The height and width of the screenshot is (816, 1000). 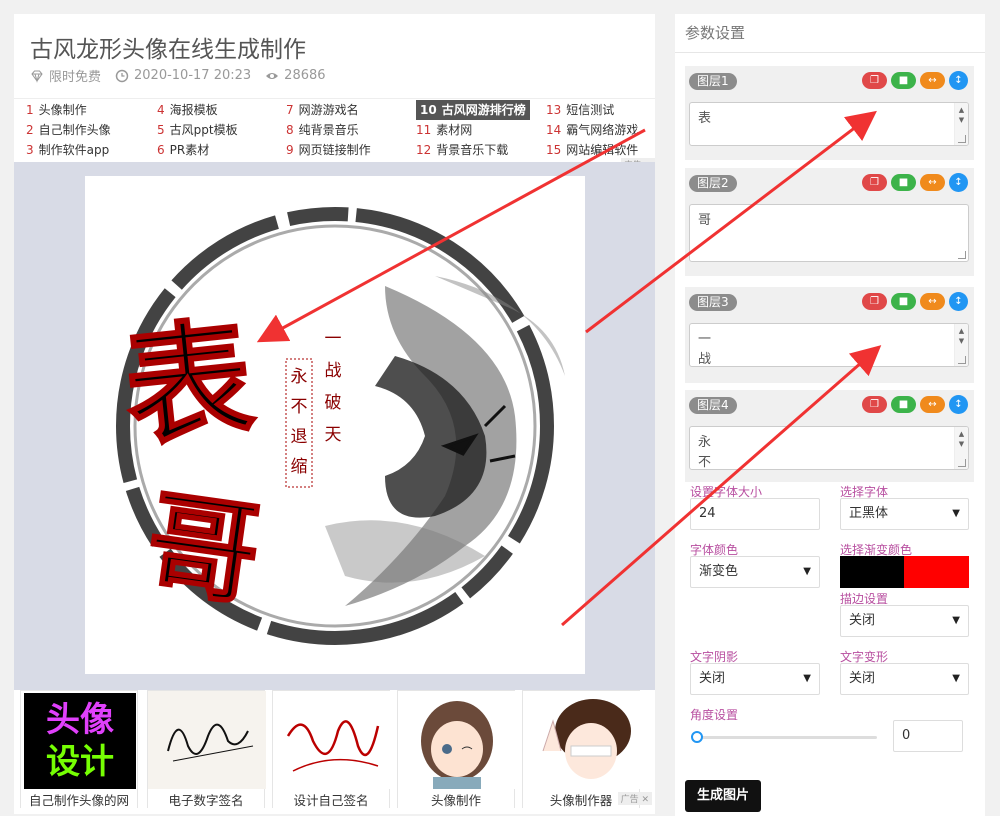 What do you see at coordinates (272, 75) in the screenshot?
I see `eye-icon` at bounding box center [272, 75].